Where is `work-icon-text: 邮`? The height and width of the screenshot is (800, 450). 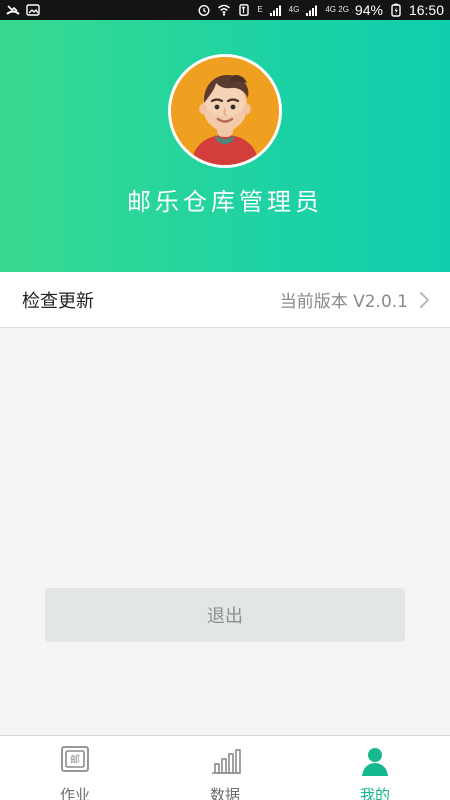
work-icon-text: 邮 is located at coordinates (75, 759).